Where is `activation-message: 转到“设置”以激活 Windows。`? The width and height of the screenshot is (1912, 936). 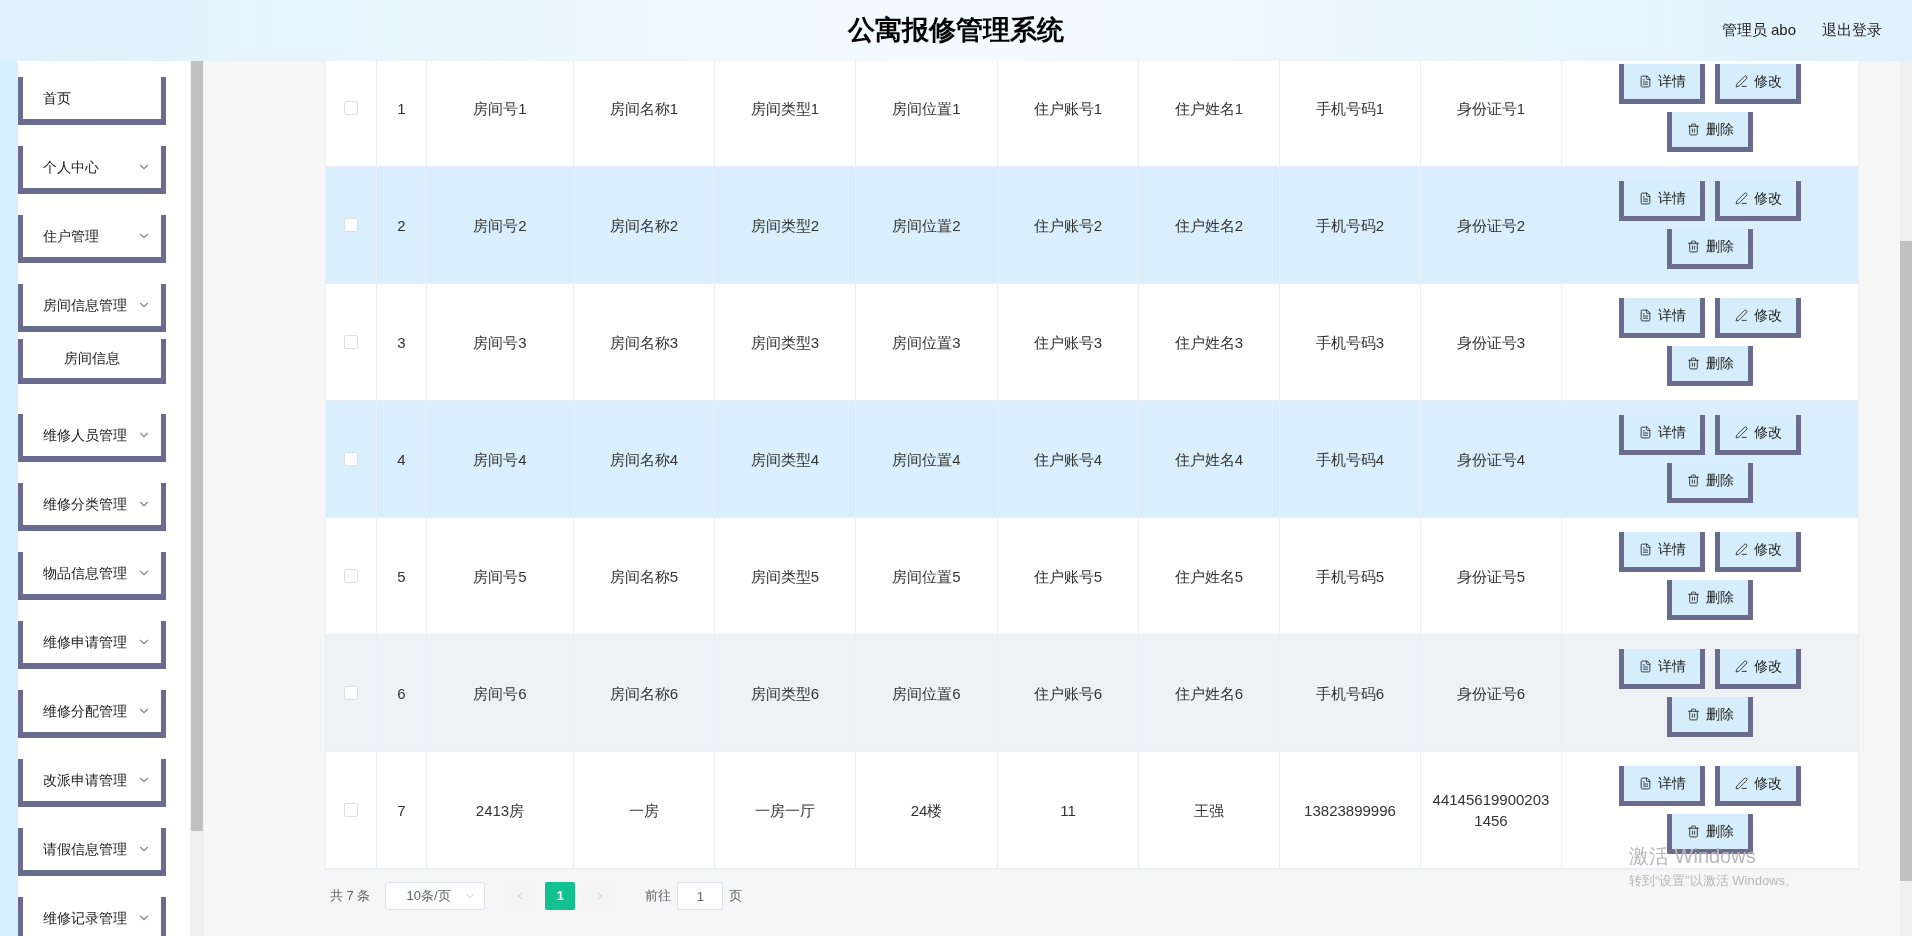 activation-message: 转到“设置”以激活 Windows。 is located at coordinates (1713, 881).